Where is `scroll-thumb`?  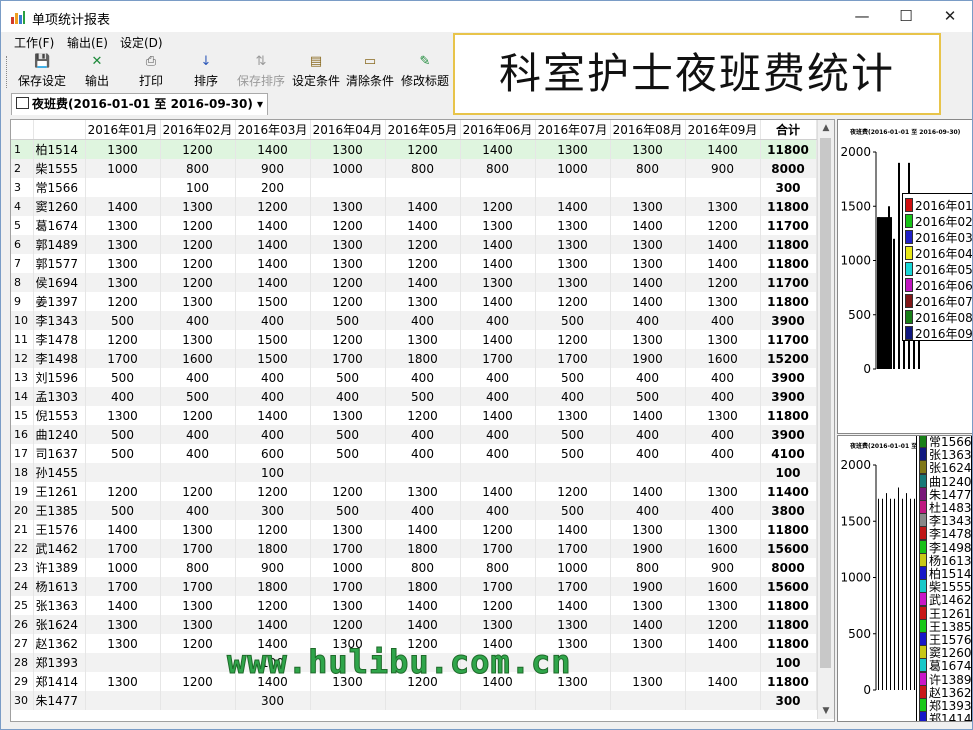
scroll-thumb is located at coordinates (825, 403).